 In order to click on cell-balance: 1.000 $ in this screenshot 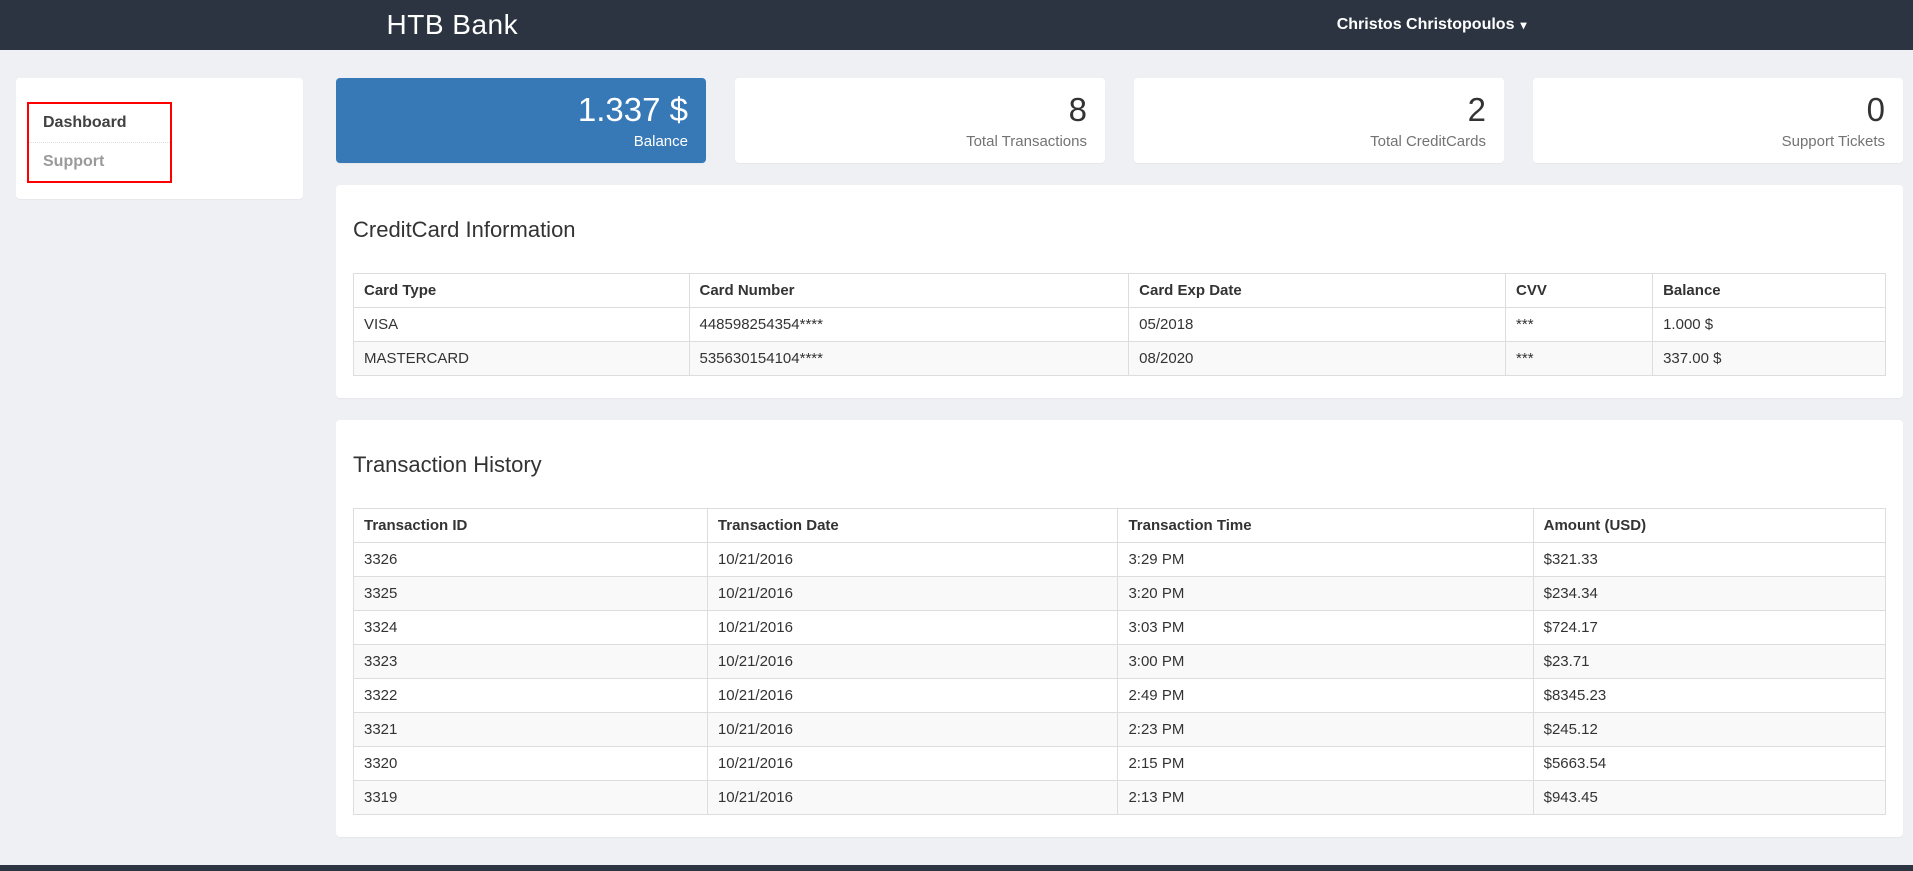, I will do `click(1769, 324)`.